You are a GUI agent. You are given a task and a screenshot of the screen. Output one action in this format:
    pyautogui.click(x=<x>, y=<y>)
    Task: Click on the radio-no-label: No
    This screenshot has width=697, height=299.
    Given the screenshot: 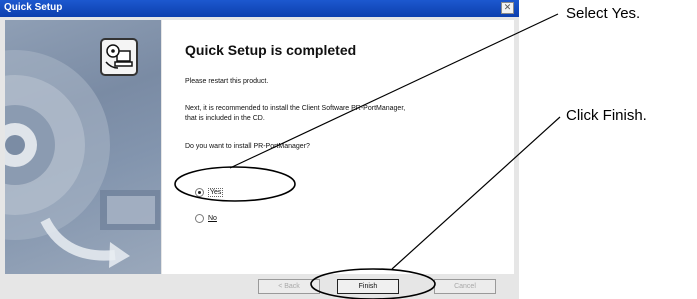 What is the action you would take?
    pyautogui.click(x=212, y=218)
    